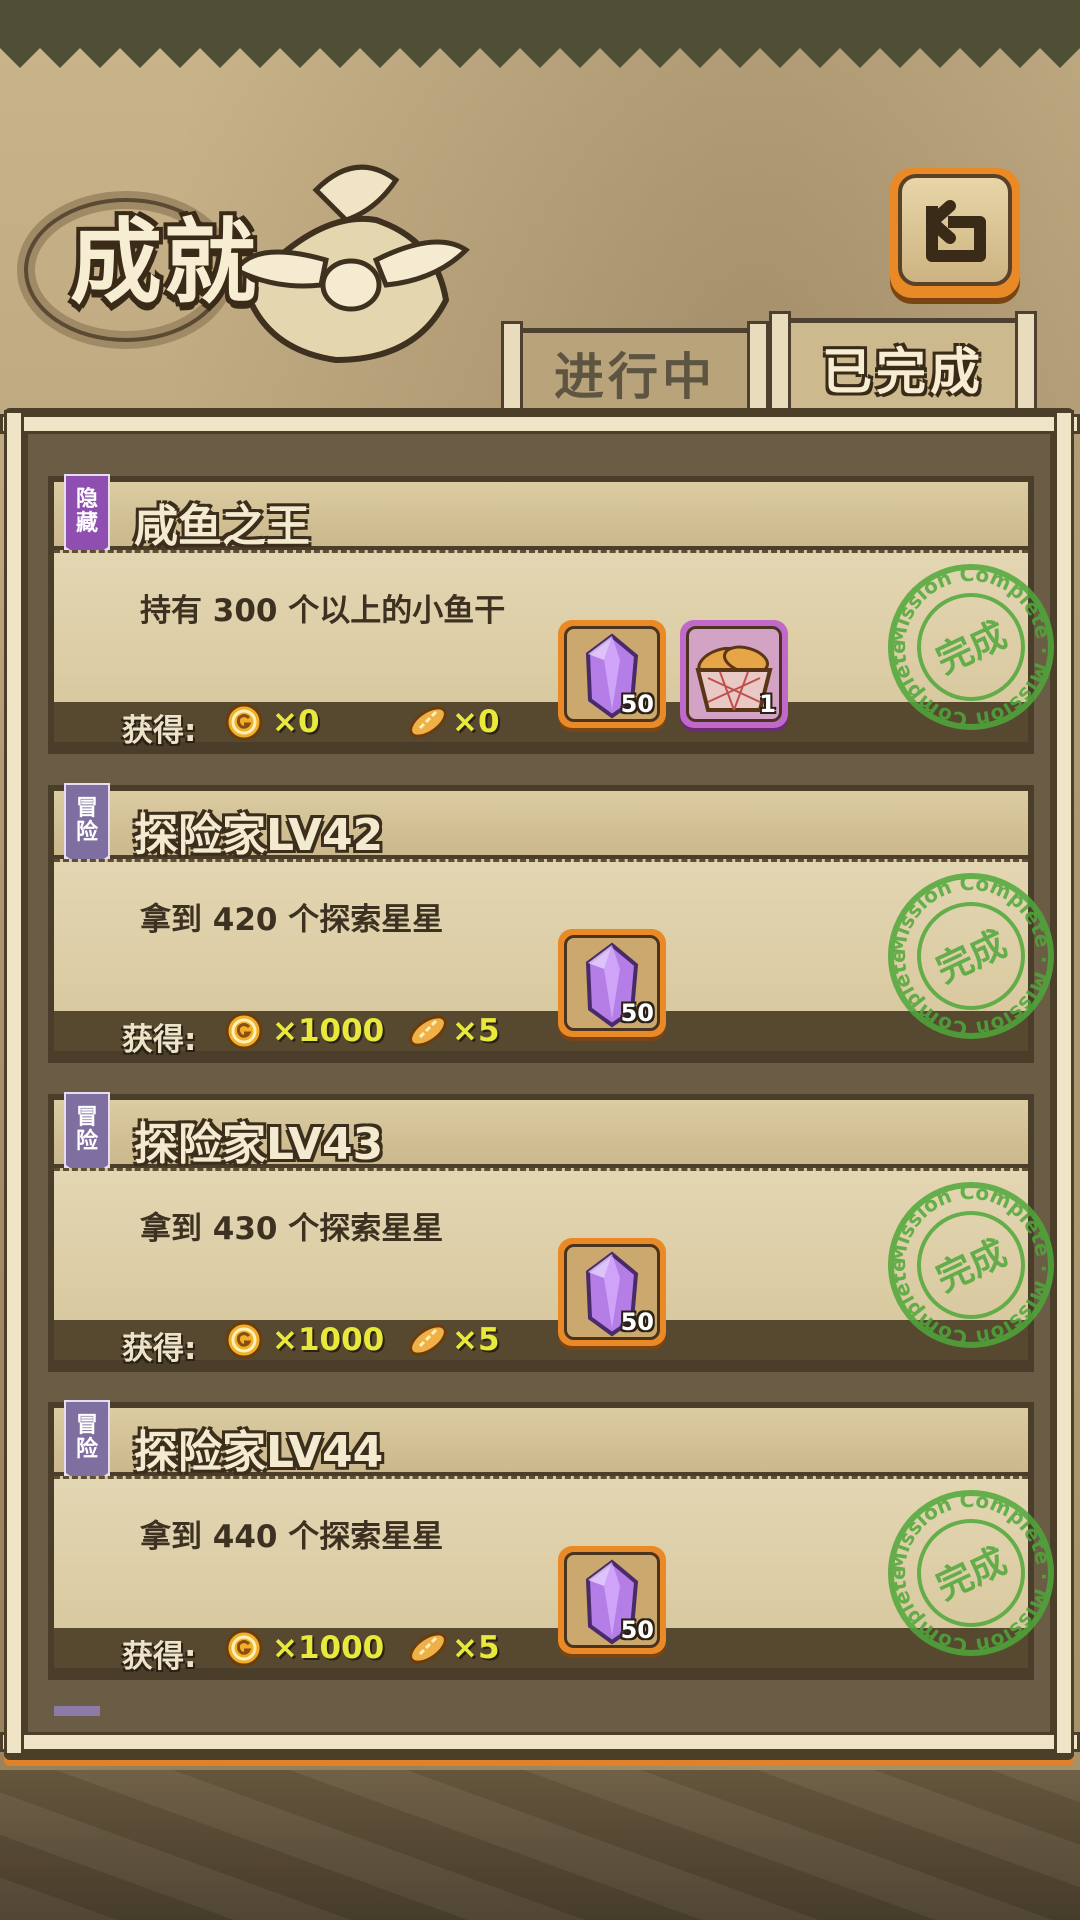 Image resolution: width=1080 pixels, height=1920 pixels. I want to click on achievement-badge: 隐藏, so click(86, 511).